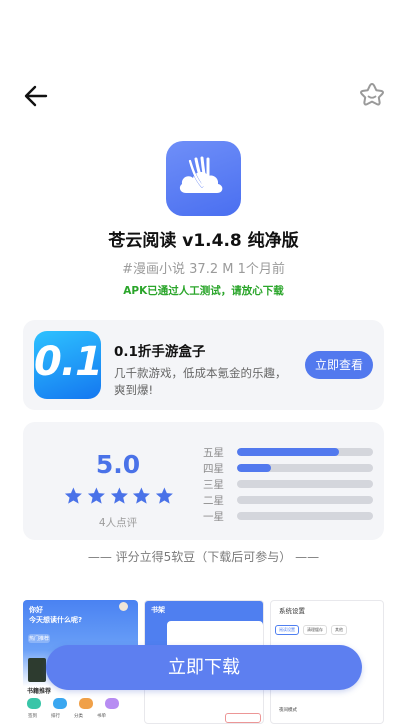 Image resolution: width=407 pixels, height=724 pixels. What do you see at coordinates (39, 691) in the screenshot?
I see `shot-section: 书籍推荐` at bounding box center [39, 691].